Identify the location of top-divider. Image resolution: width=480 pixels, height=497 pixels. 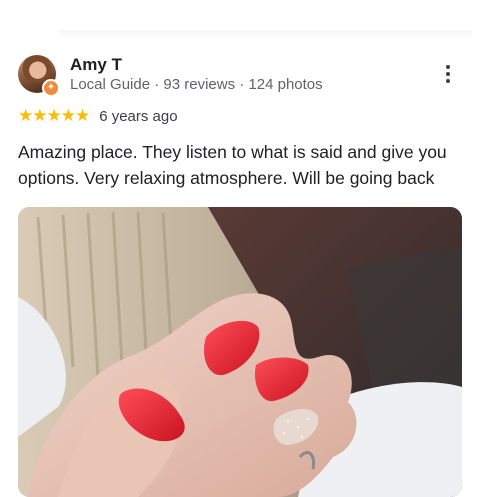
(266, 34).